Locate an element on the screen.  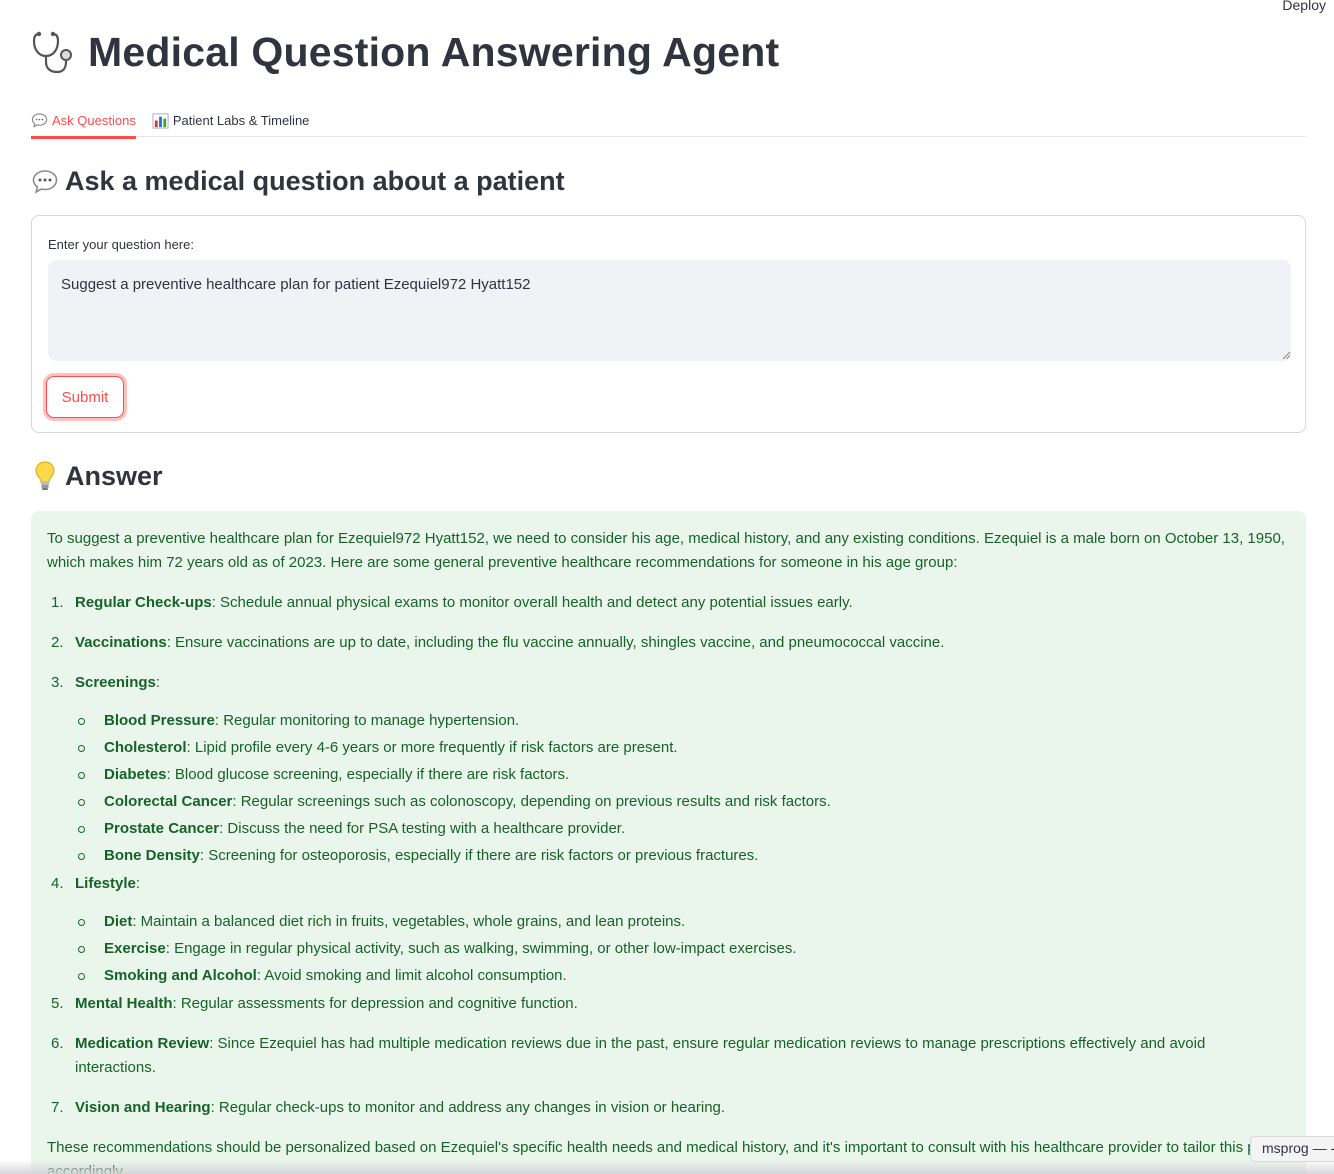
tab-patient-labs-timeline: Patient Labs & Timeline is located at coordinates (231, 120).